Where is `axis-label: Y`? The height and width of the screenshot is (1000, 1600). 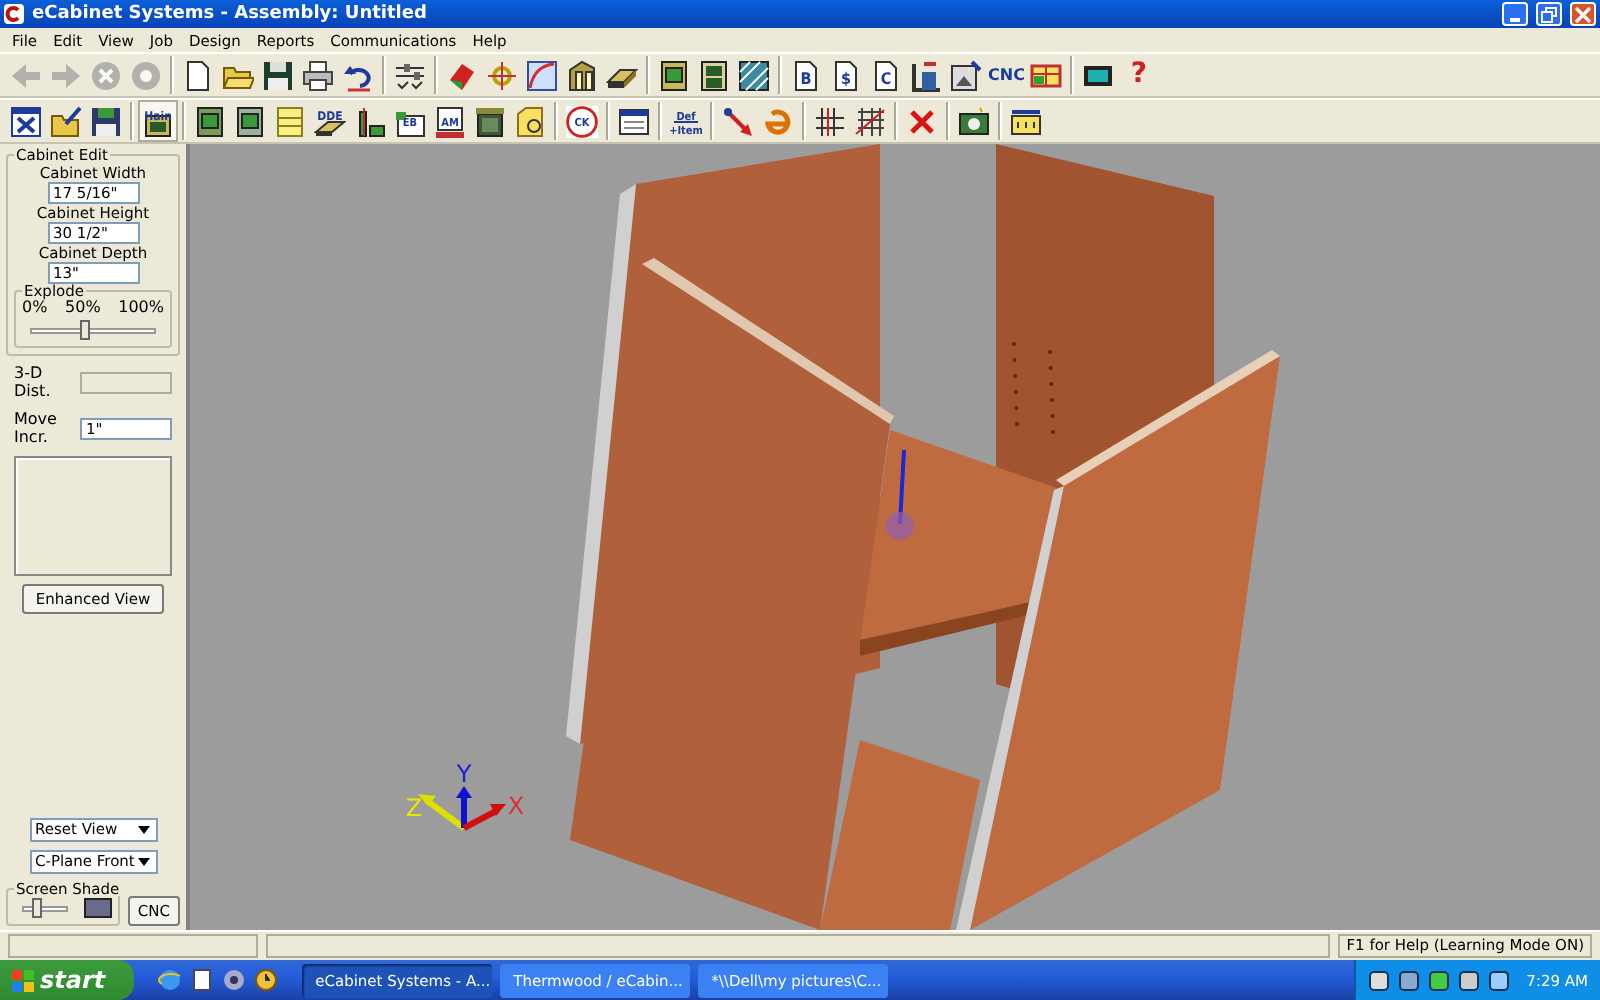
axis-label: Y is located at coordinates (464, 774).